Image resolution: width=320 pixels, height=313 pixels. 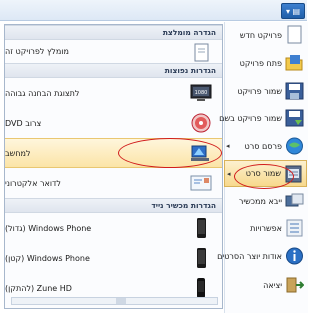 What do you see at coordinates (153, 10) in the screenshot?
I see `title-bar: ▾ ▤` at bounding box center [153, 10].